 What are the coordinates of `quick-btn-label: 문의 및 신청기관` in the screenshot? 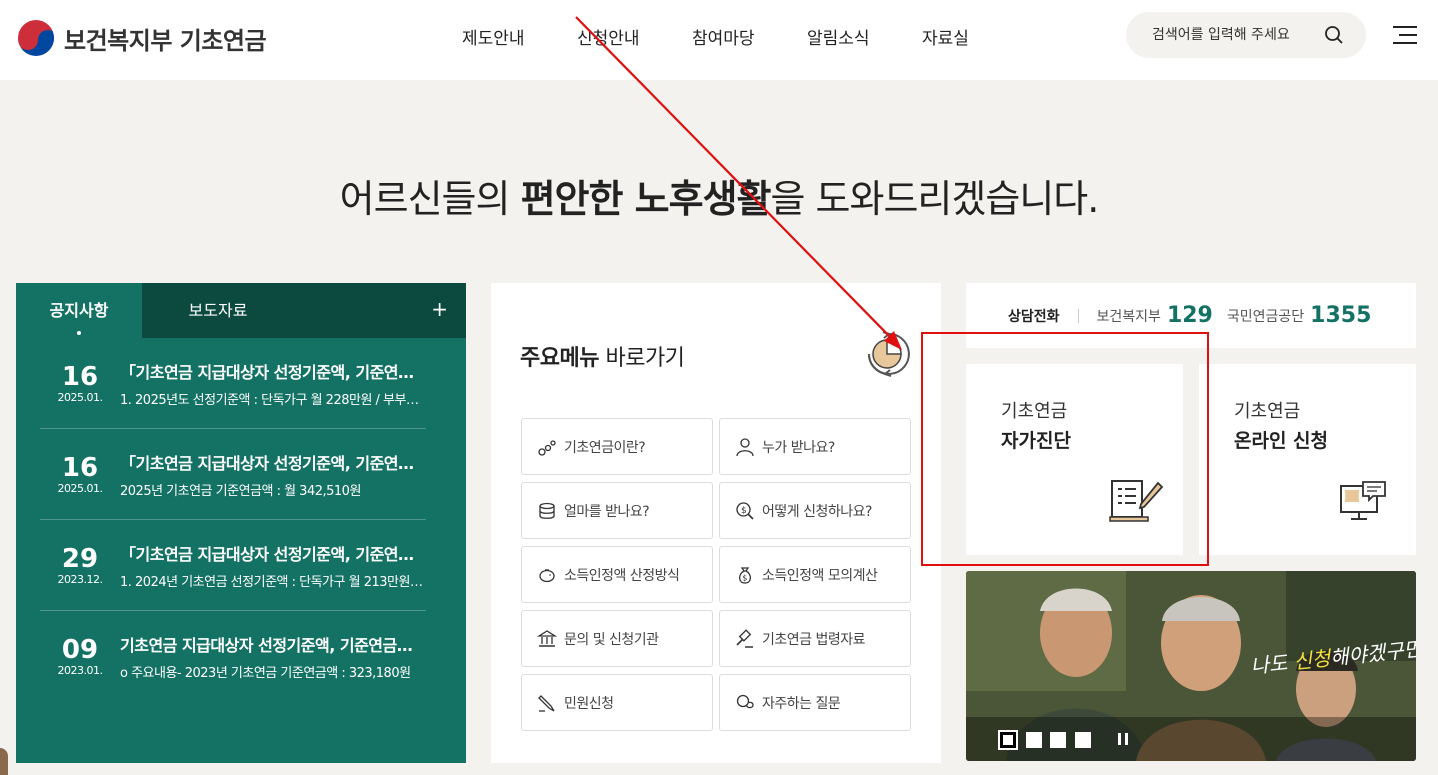 It's located at (611, 639).